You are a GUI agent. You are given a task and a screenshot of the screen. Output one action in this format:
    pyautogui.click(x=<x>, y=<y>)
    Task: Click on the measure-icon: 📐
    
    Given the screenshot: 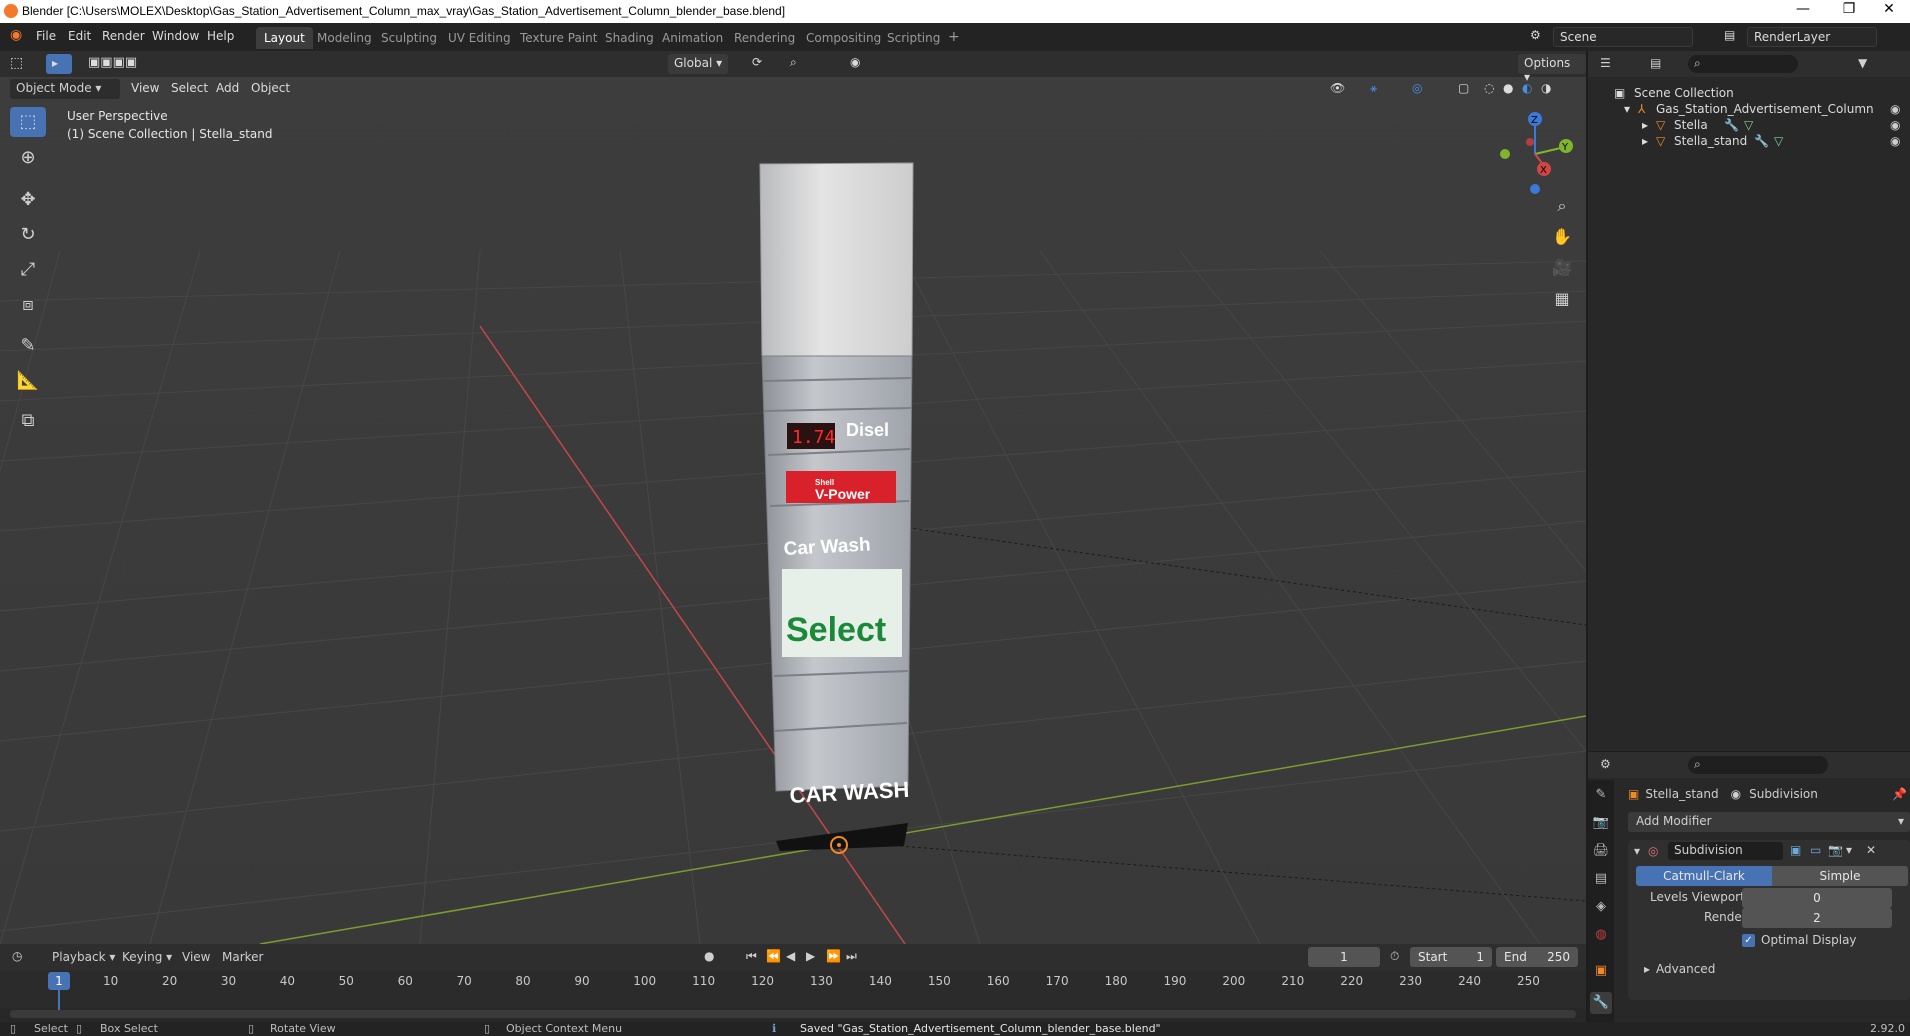 What is the action you would take?
    pyautogui.click(x=28, y=381)
    